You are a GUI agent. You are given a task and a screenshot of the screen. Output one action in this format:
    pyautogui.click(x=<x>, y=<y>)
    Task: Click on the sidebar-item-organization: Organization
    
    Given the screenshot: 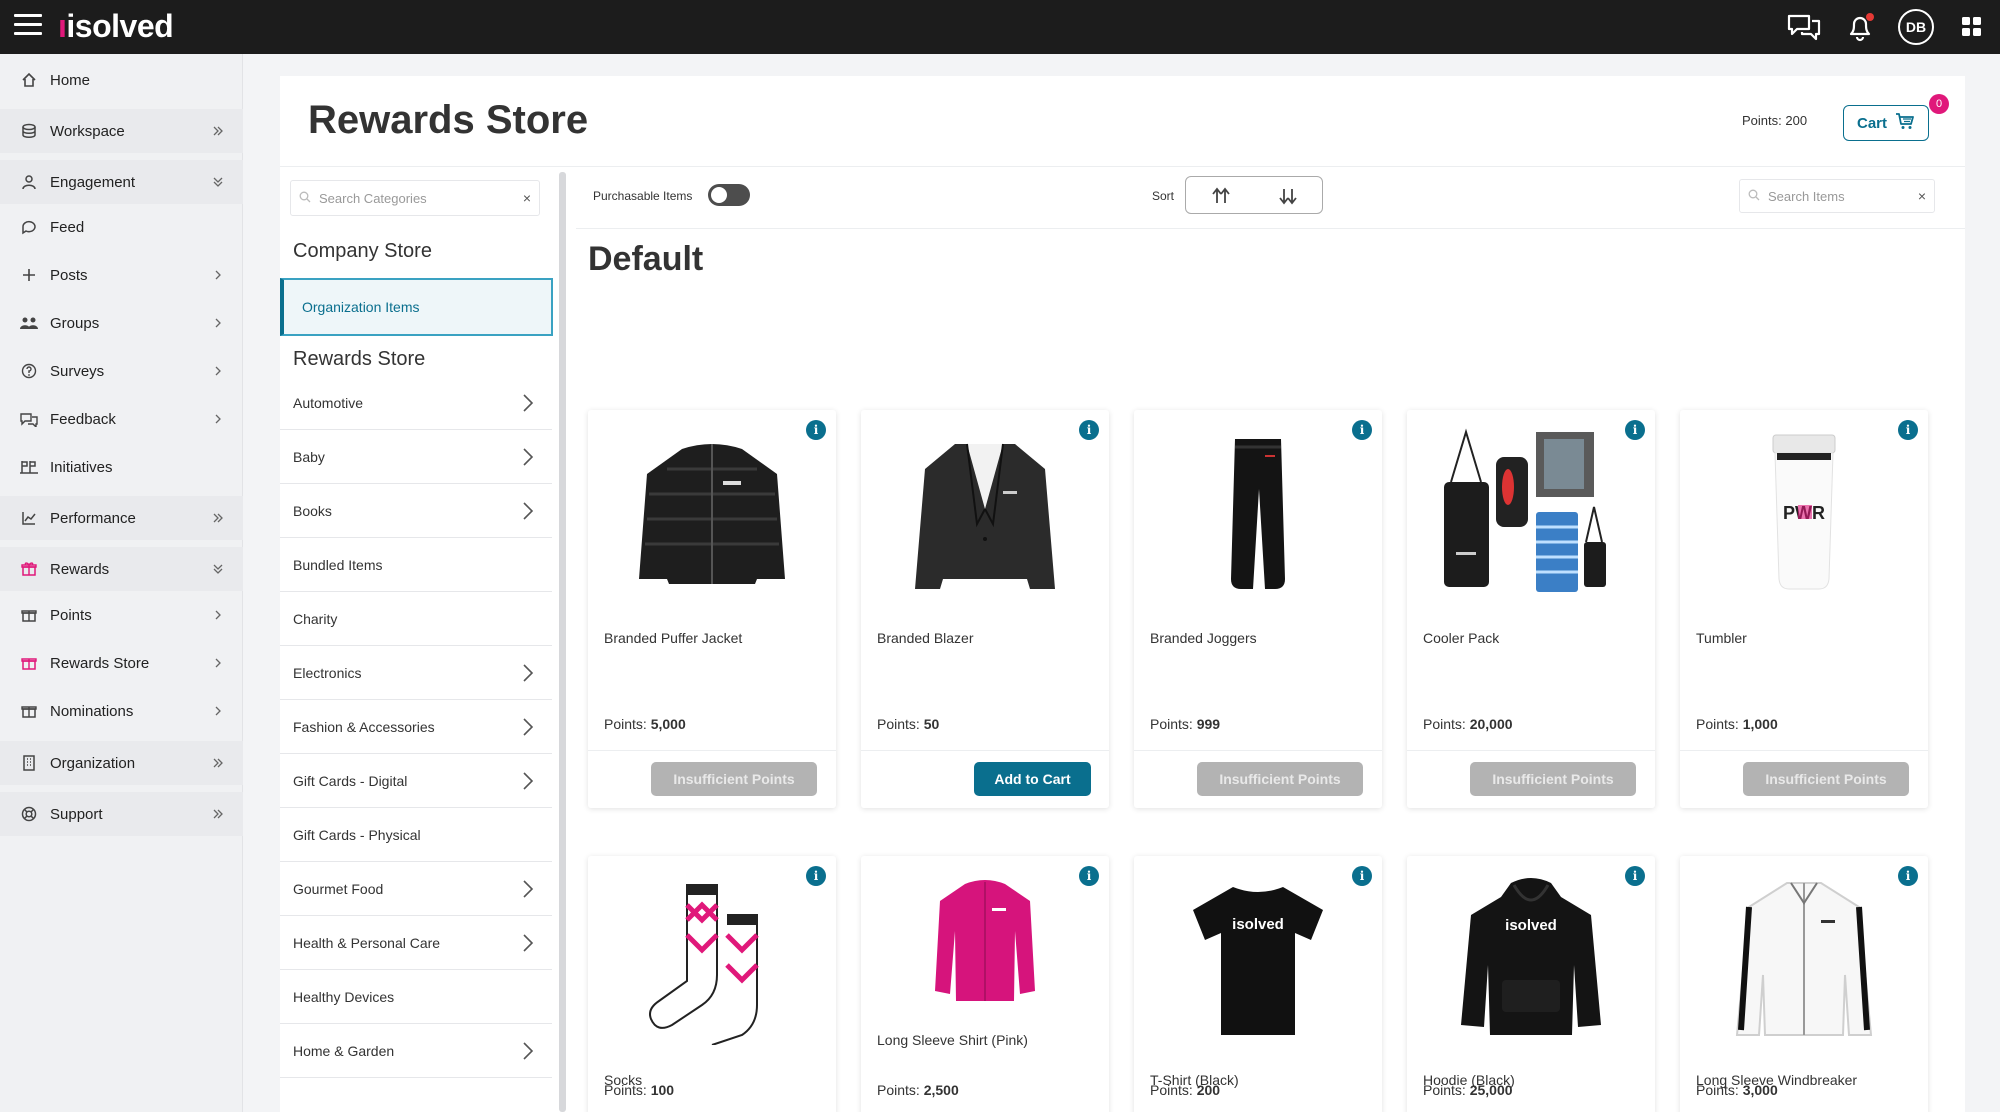 What is the action you would take?
    pyautogui.click(x=121, y=763)
    